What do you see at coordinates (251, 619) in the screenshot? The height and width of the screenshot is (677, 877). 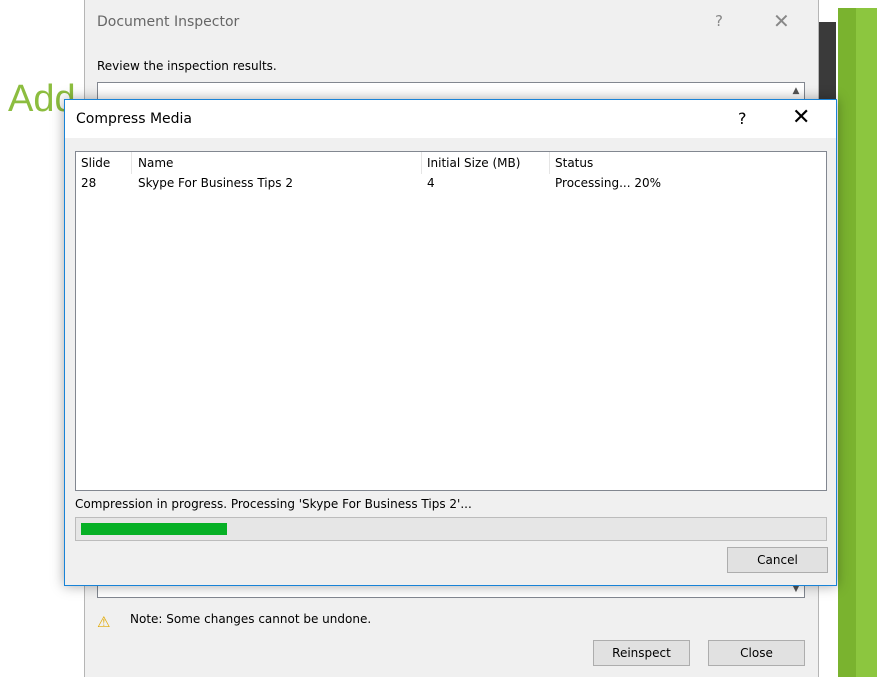 I see `undo-note: Note: Some changes cannot be undone.` at bounding box center [251, 619].